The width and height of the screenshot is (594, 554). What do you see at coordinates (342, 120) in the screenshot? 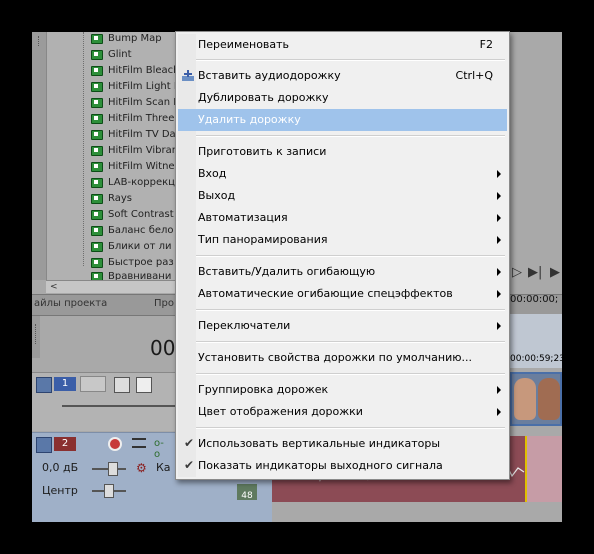
I see `menu-item-delete-track: Удалить дорожку` at bounding box center [342, 120].